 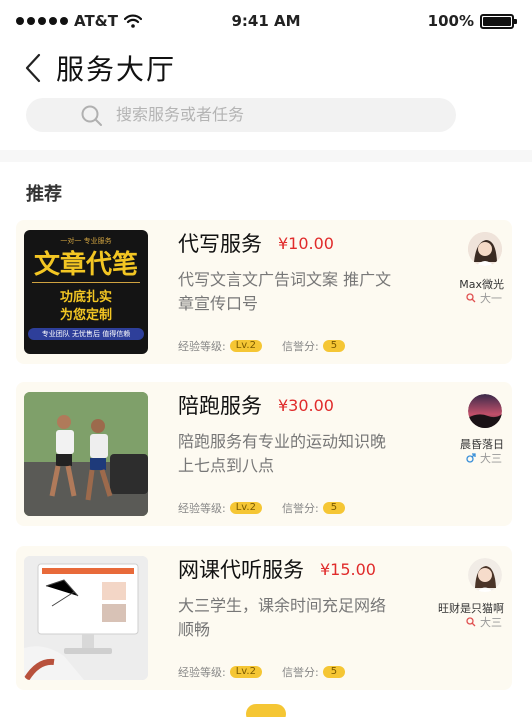 I want to click on floating-action-button, so click(x=266, y=710).